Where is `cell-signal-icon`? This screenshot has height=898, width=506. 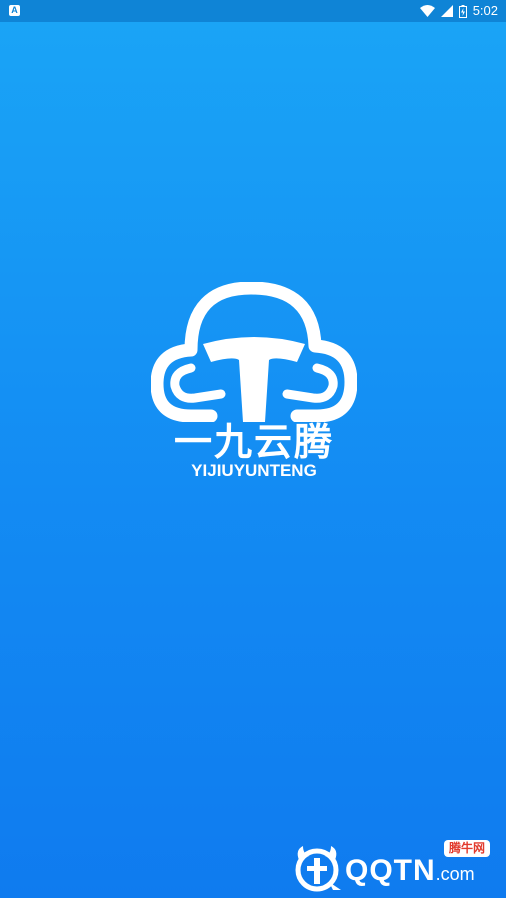 cell-signal-icon is located at coordinates (446, 11).